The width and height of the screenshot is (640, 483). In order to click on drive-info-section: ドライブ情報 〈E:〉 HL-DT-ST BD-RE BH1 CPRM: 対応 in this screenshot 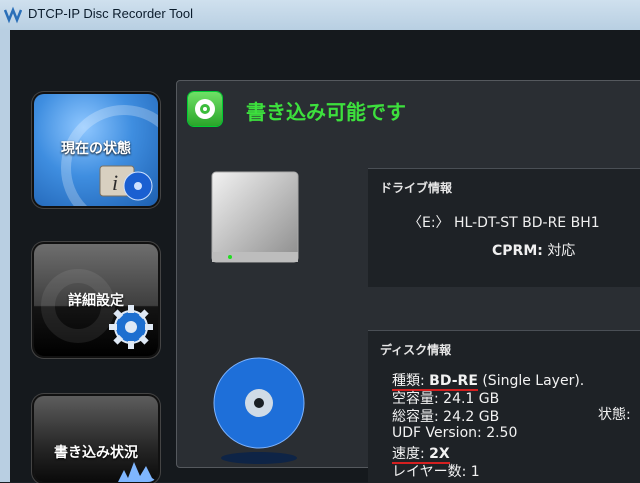, I will do `click(504, 227)`.